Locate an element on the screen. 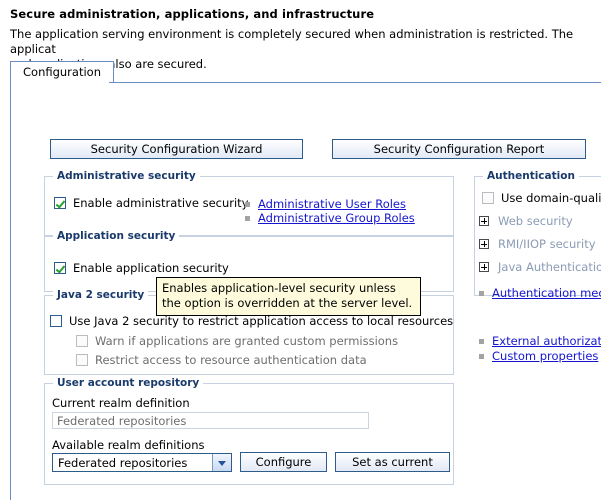 The height and width of the screenshot is (500, 601). enable-administrative-security-label: Enable administrative security is located at coordinates (161, 203).